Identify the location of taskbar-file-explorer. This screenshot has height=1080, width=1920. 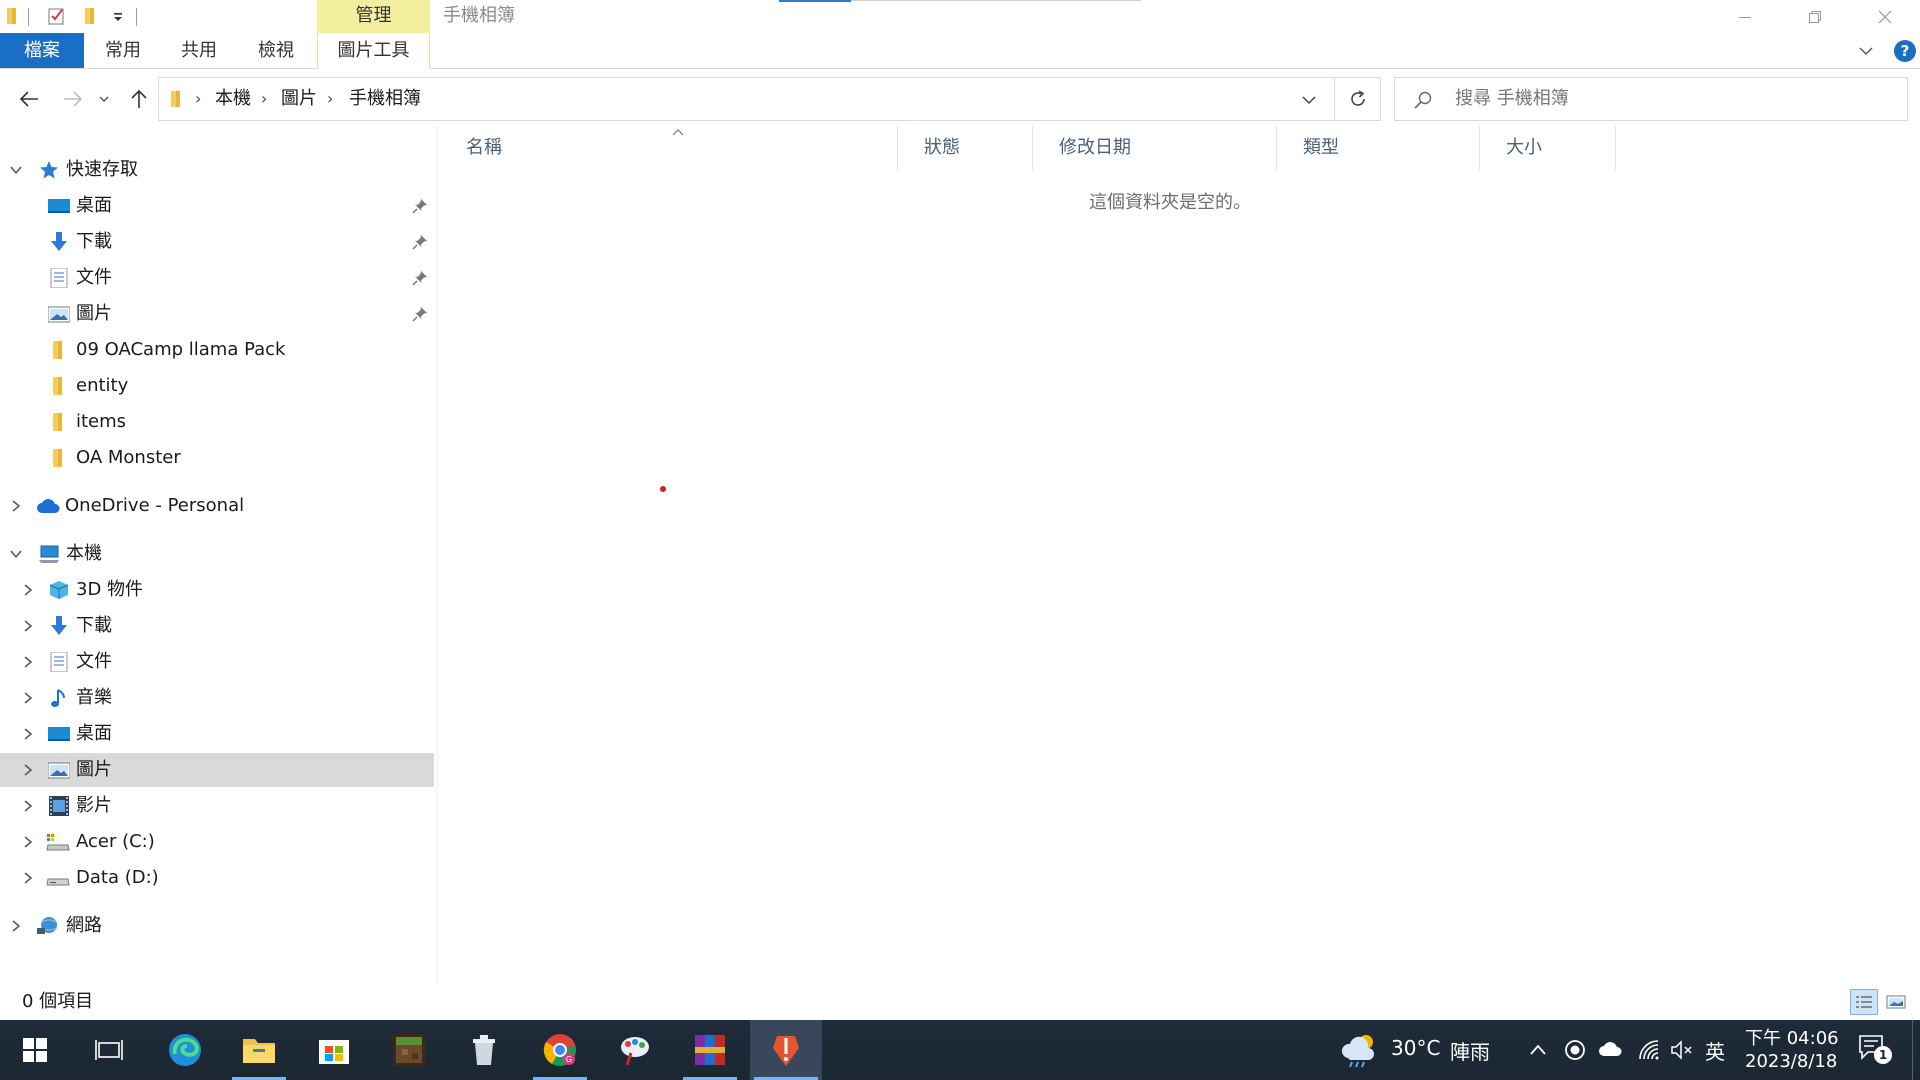
(259, 1050).